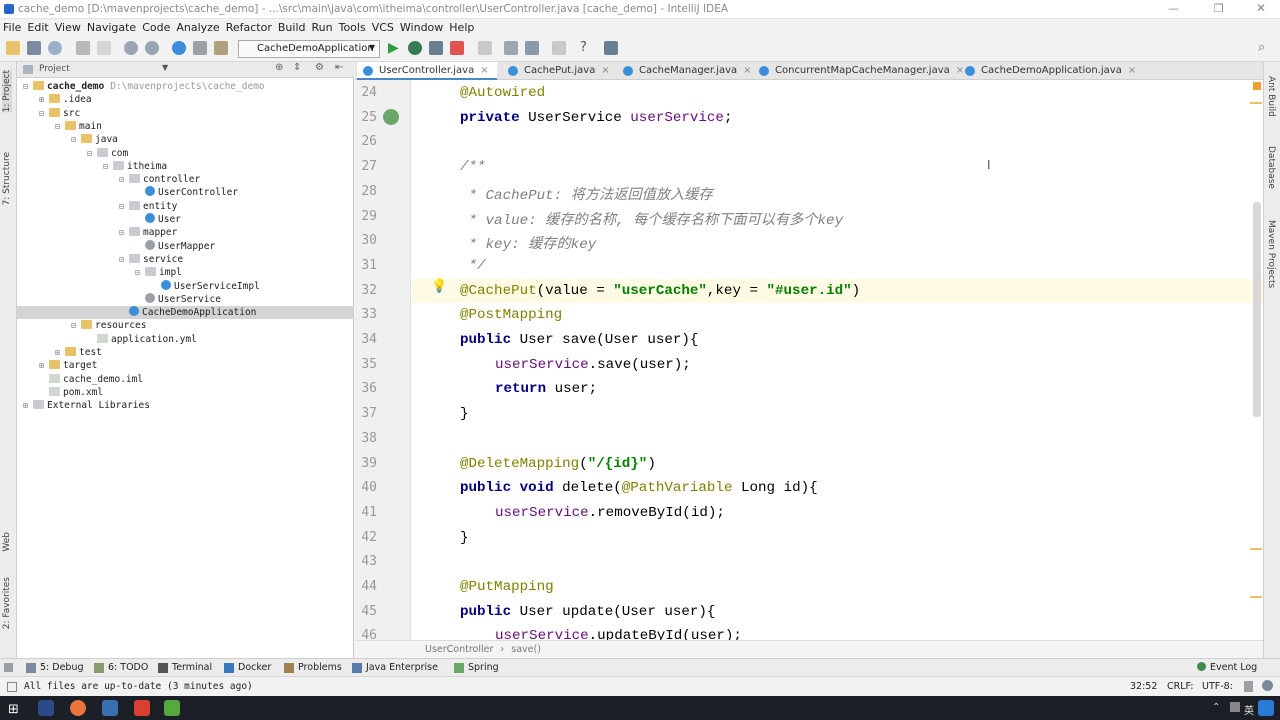 The height and width of the screenshot is (720, 1280). What do you see at coordinates (12, 687) in the screenshot?
I see `status-square-icon` at bounding box center [12, 687].